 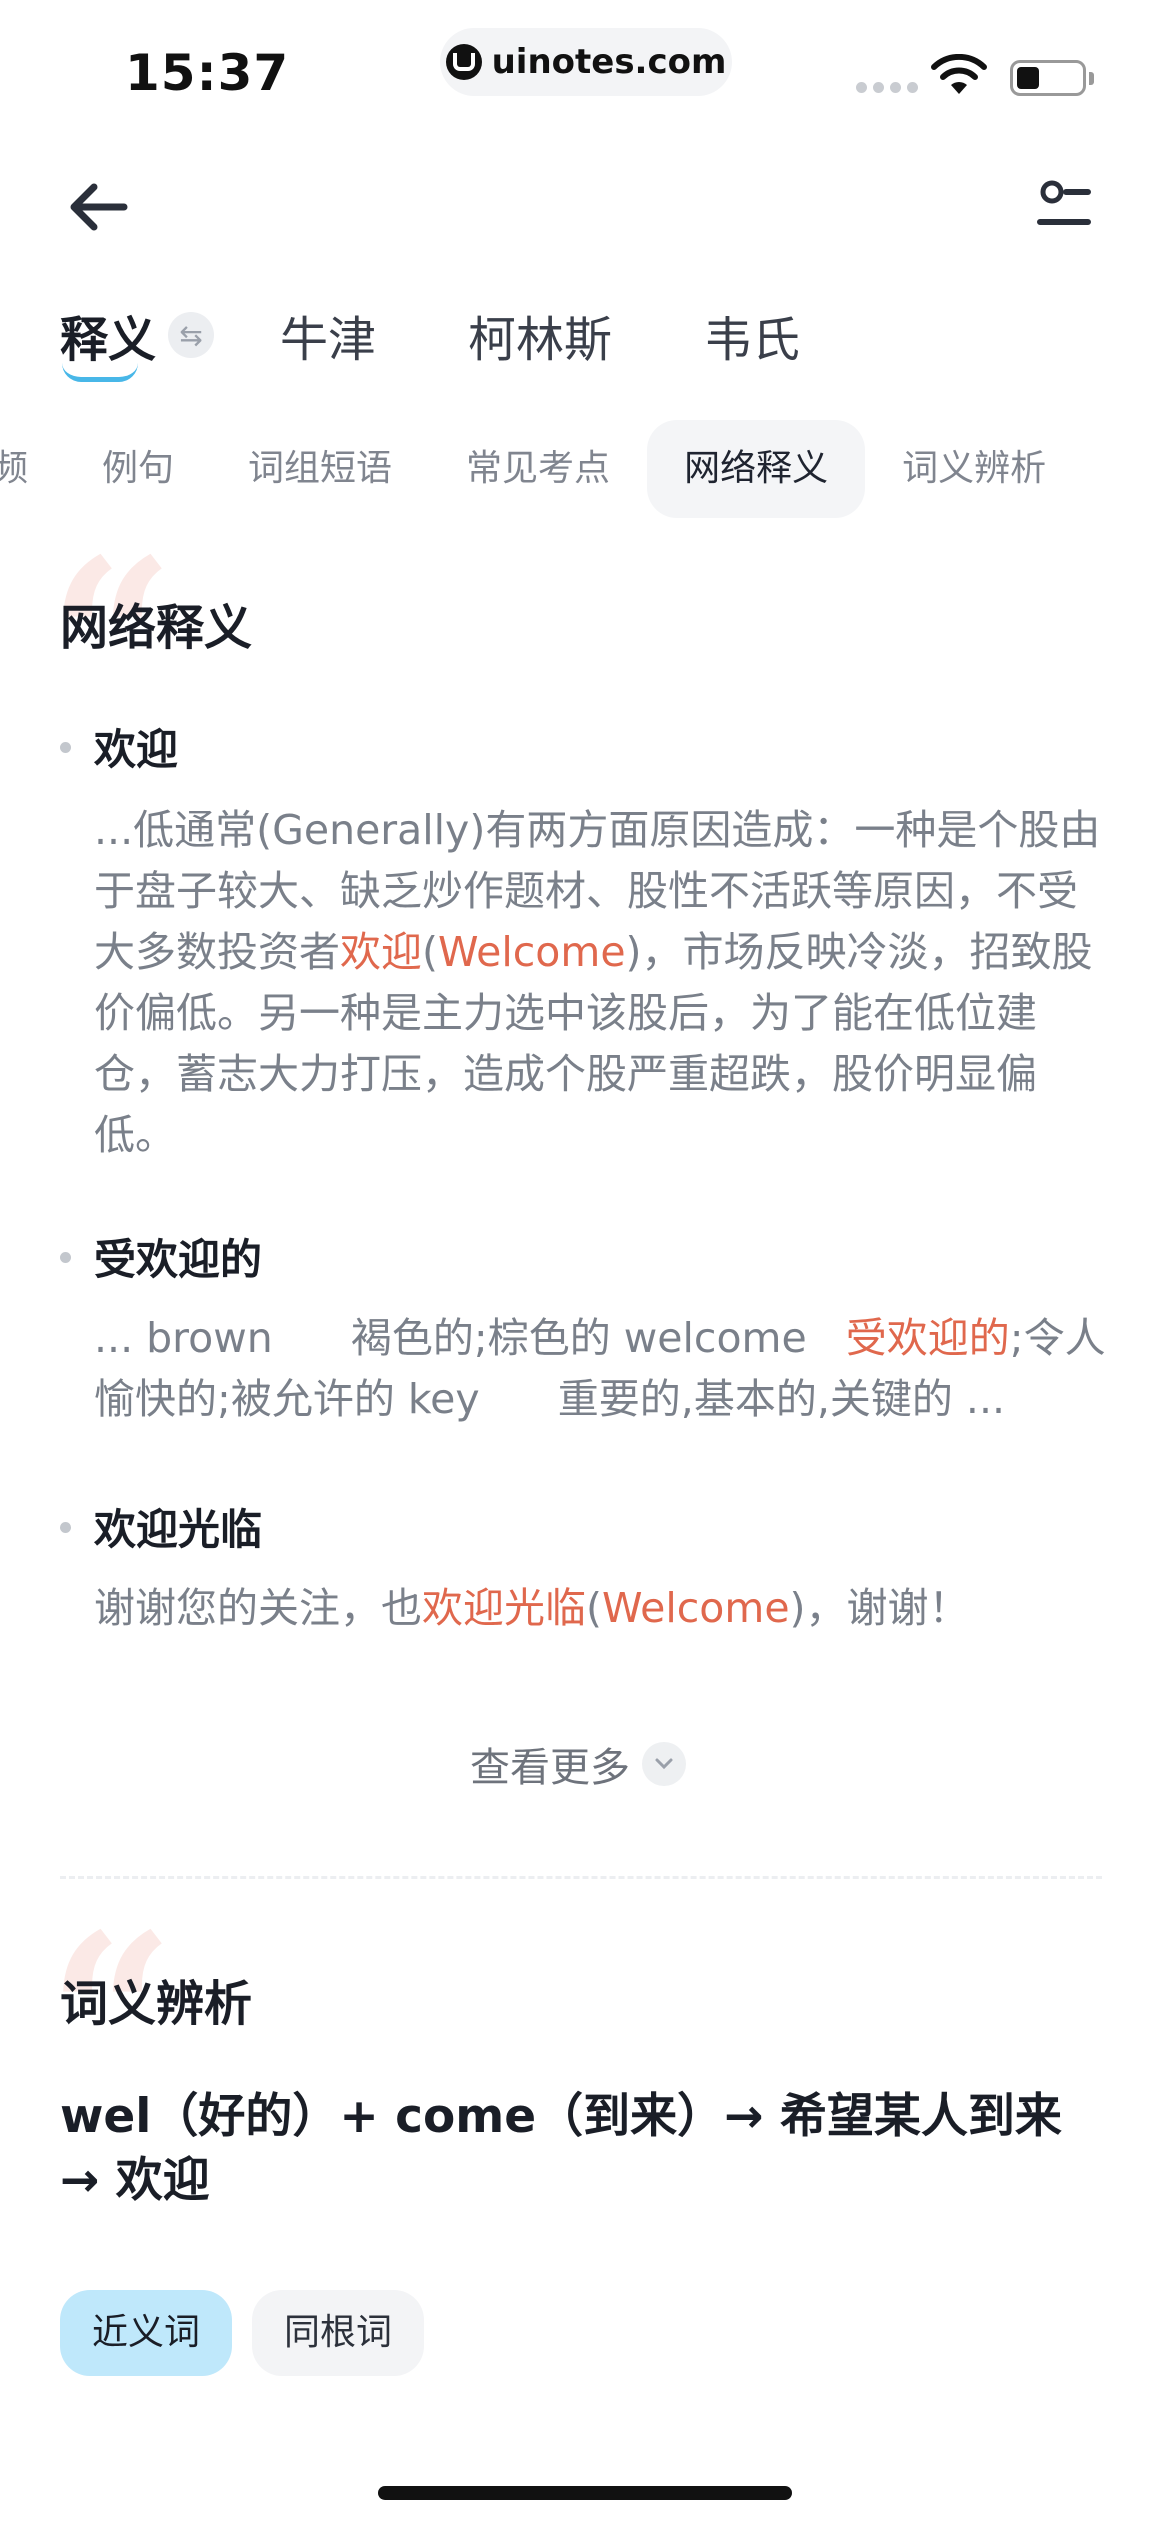 What do you see at coordinates (561, 2148) in the screenshot?
I see `etymology-text: wel（好的）+ come（到来）→ 希望某人到来 → 欢迎` at bounding box center [561, 2148].